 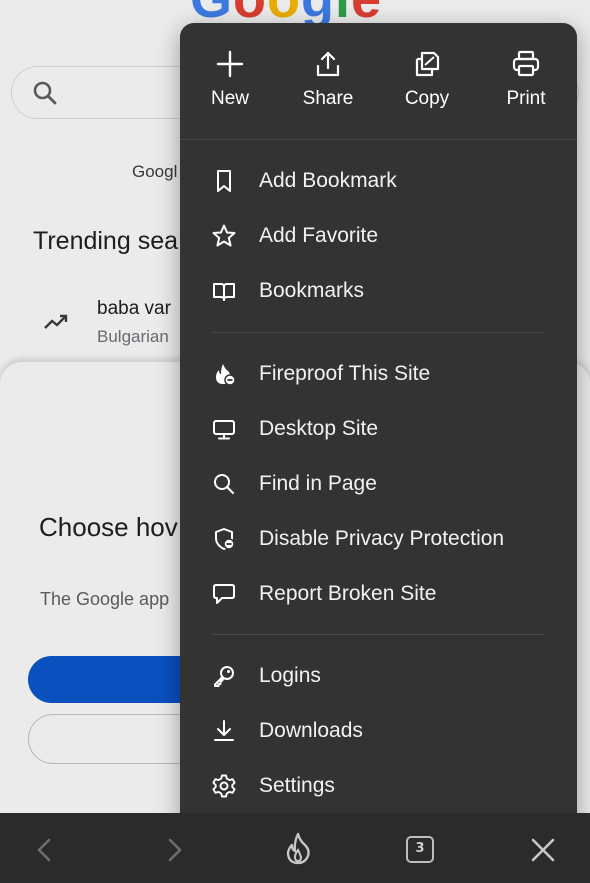 What do you see at coordinates (378, 786) in the screenshot?
I see `menu-item-settings: Settings` at bounding box center [378, 786].